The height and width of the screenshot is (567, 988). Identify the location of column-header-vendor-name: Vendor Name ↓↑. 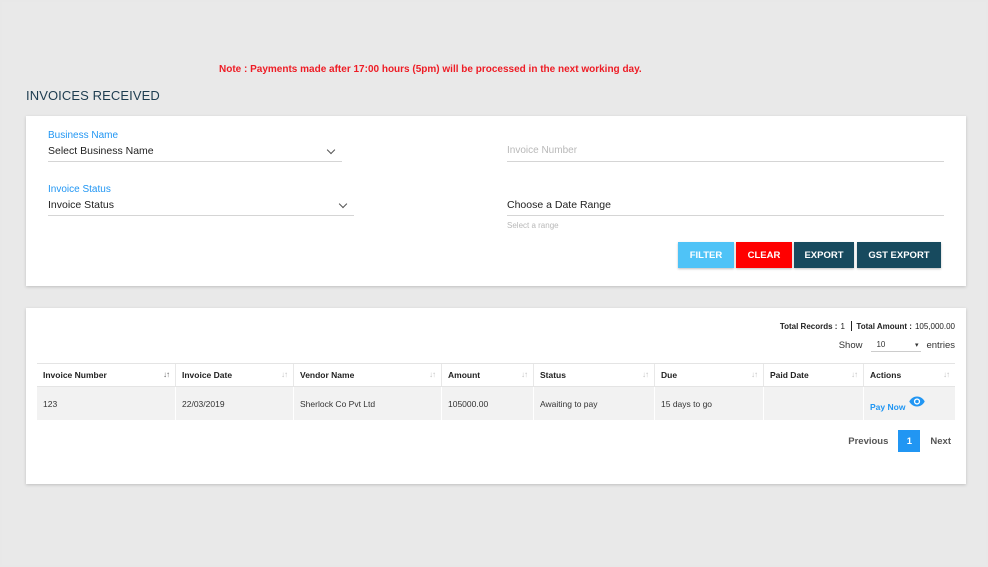
(368, 375).